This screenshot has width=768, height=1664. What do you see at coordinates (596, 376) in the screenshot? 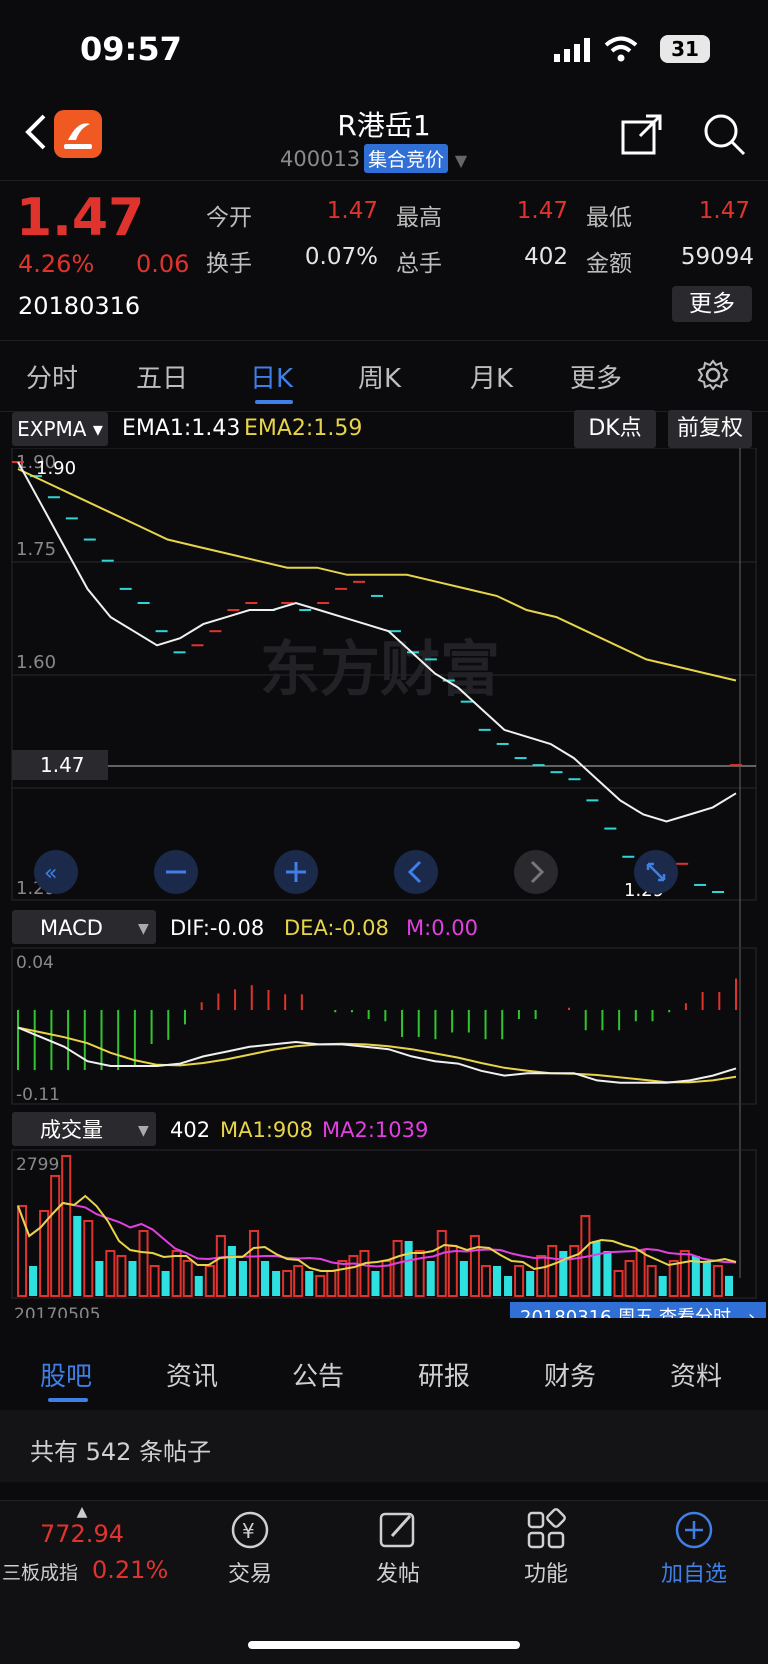
I see `tab-more: 更多` at bounding box center [596, 376].